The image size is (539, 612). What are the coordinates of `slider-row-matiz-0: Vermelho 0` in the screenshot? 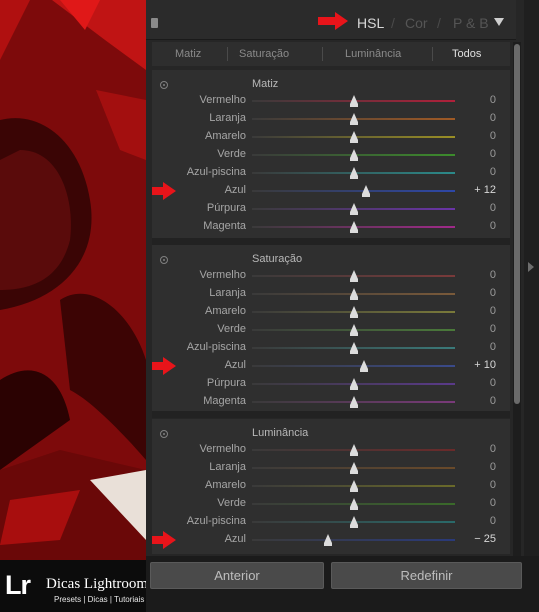 It's located at (331, 101).